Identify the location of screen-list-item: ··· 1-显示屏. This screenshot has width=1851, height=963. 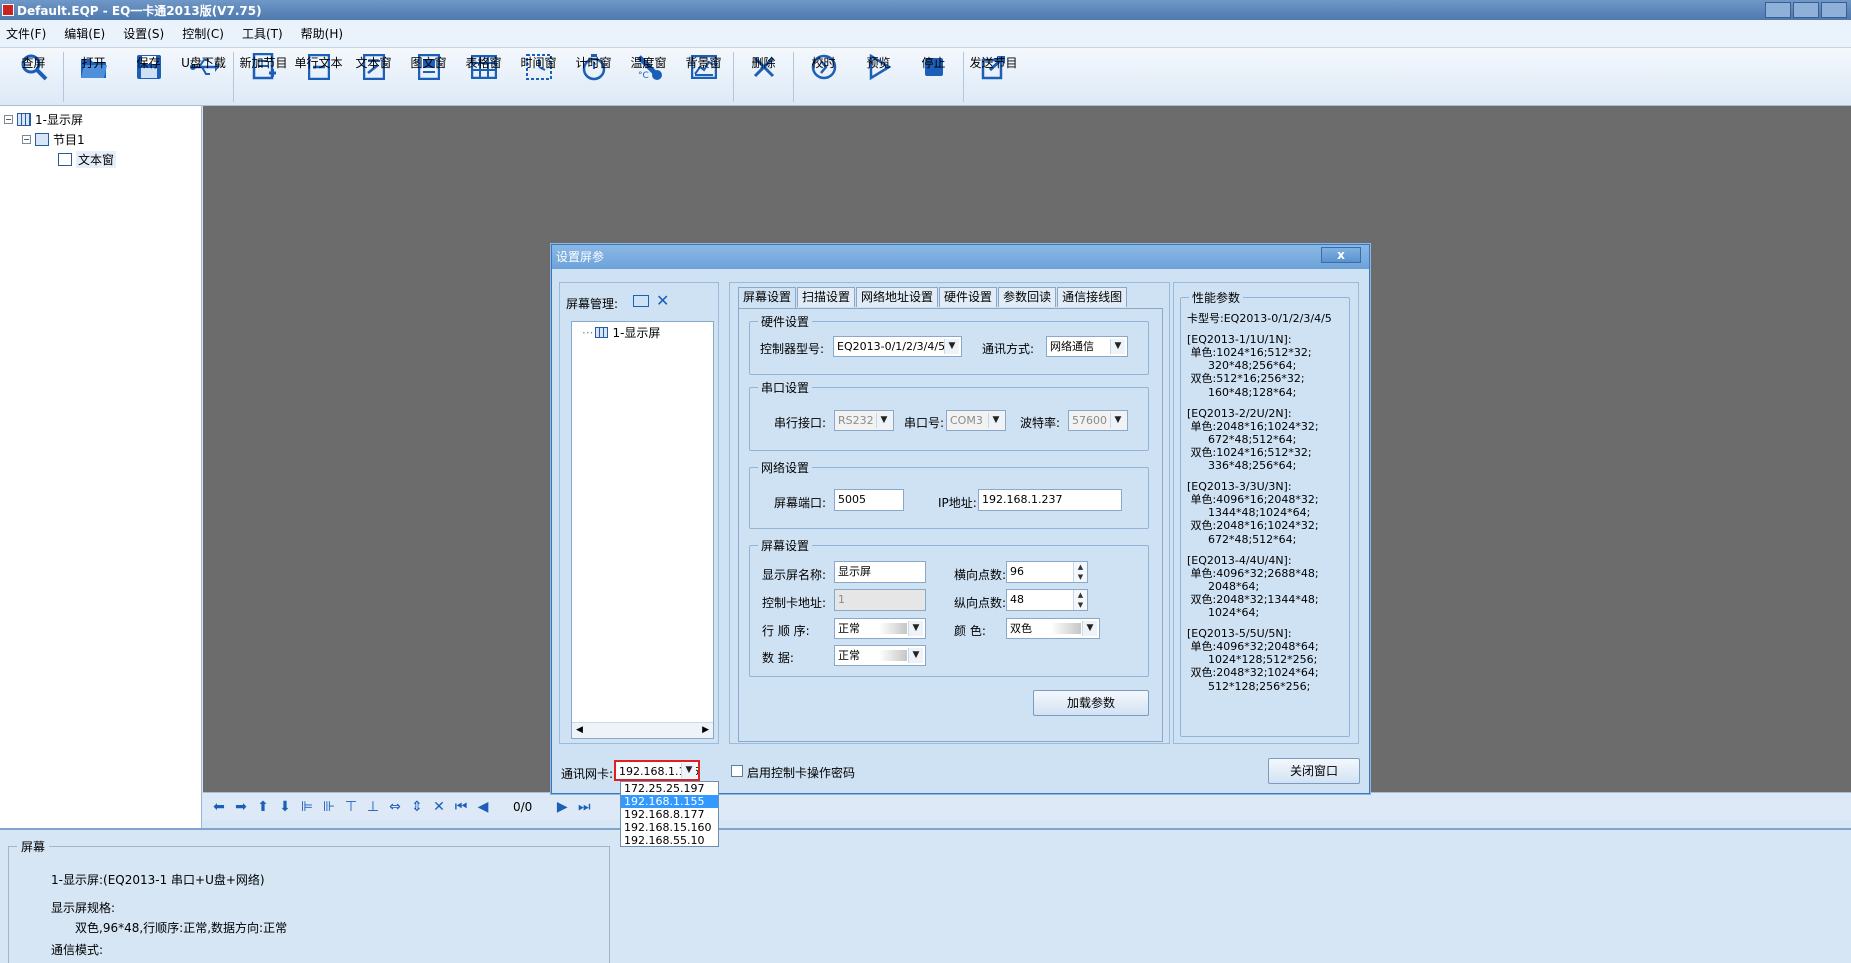
(621, 332).